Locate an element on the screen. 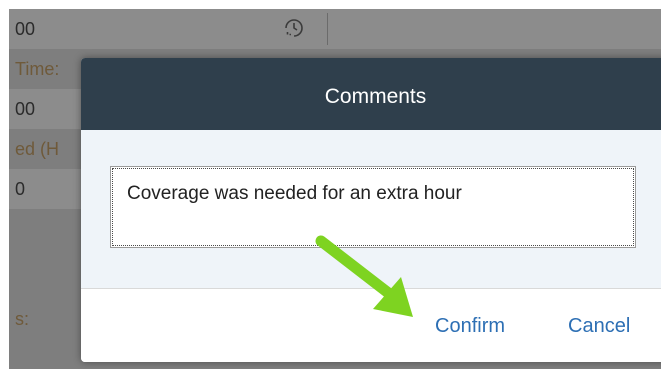  background-time-input: 00 is located at coordinates (335, 29).